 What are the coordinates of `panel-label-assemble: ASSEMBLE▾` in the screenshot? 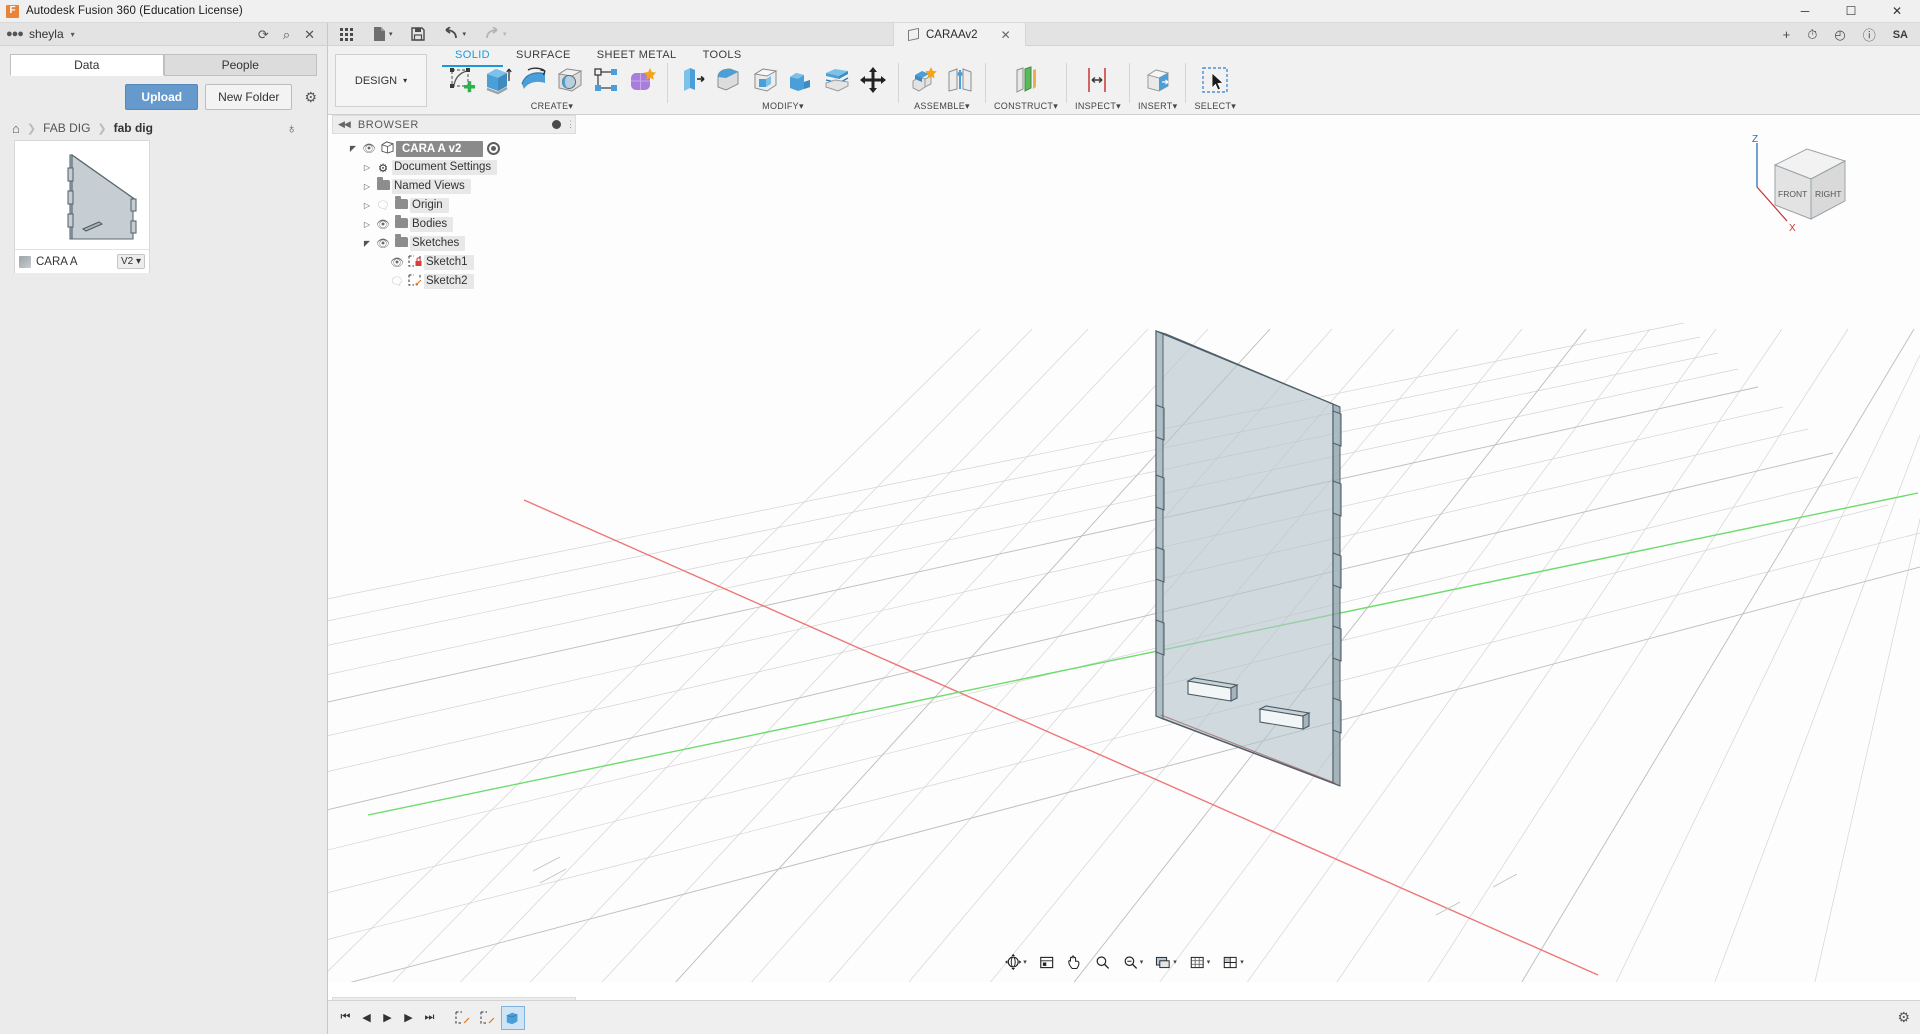 It's located at (942, 106).